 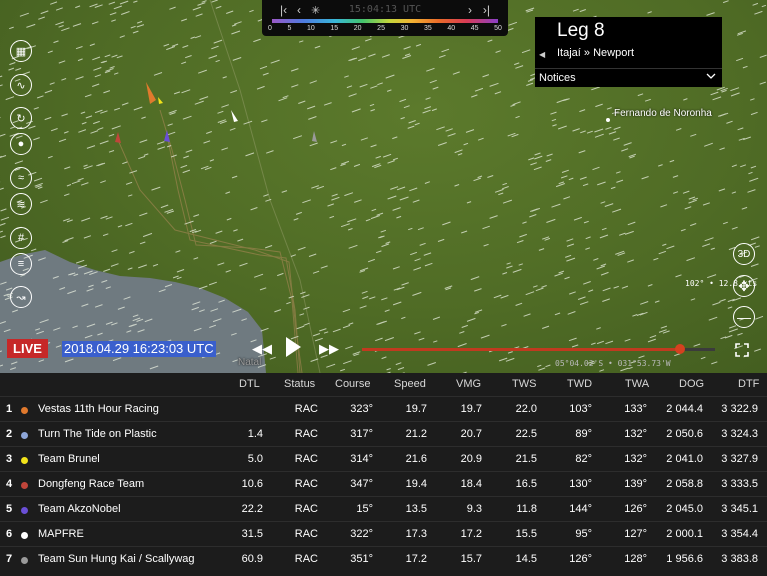 What do you see at coordinates (352, 384) in the screenshot?
I see `column-header-course: Course` at bounding box center [352, 384].